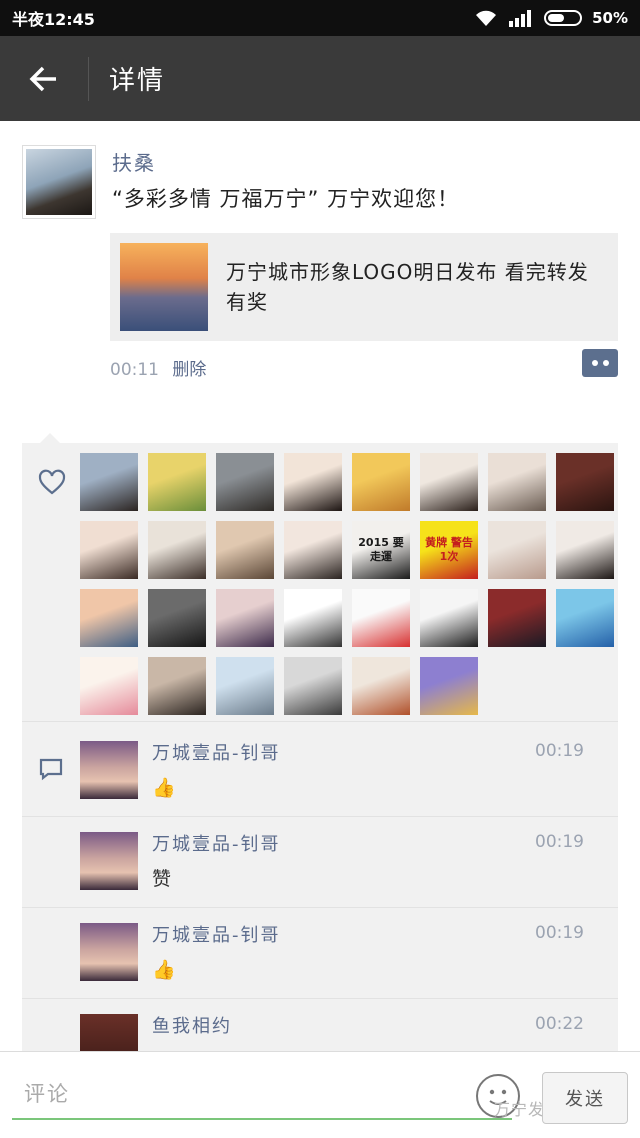 This screenshot has height=1138, width=640. What do you see at coordinates (320, 18) in the screenshot?
I see `status-bar: 半夜12:45 50%` at bounding box center [320, 18].